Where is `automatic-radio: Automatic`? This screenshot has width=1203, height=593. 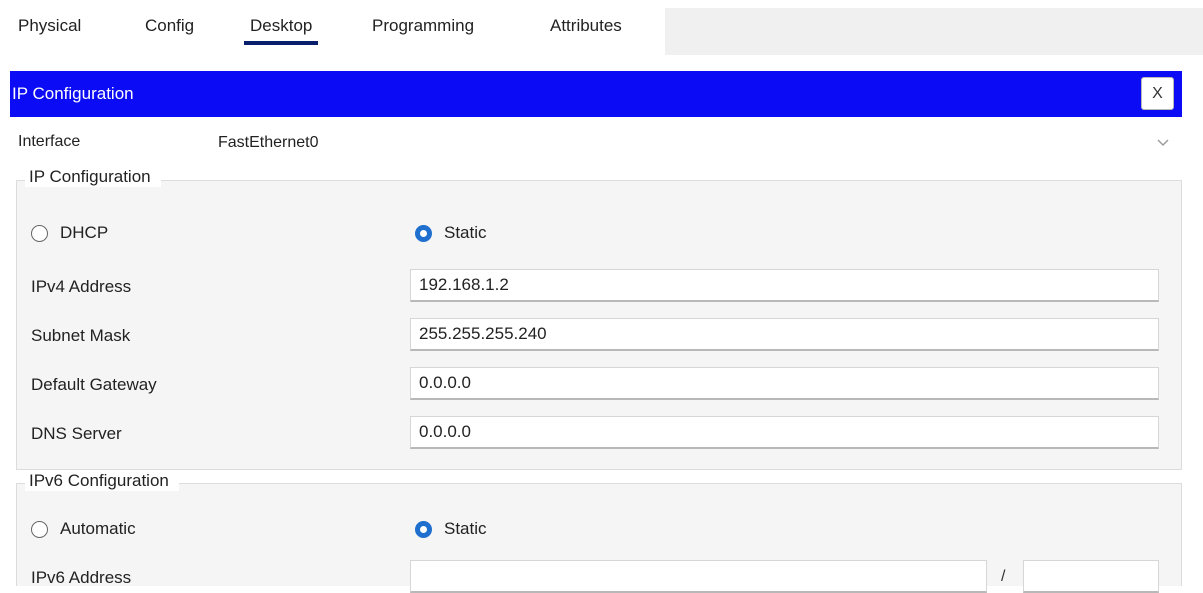
automatic-radio: Automatic is located at coordinates (83, 529).